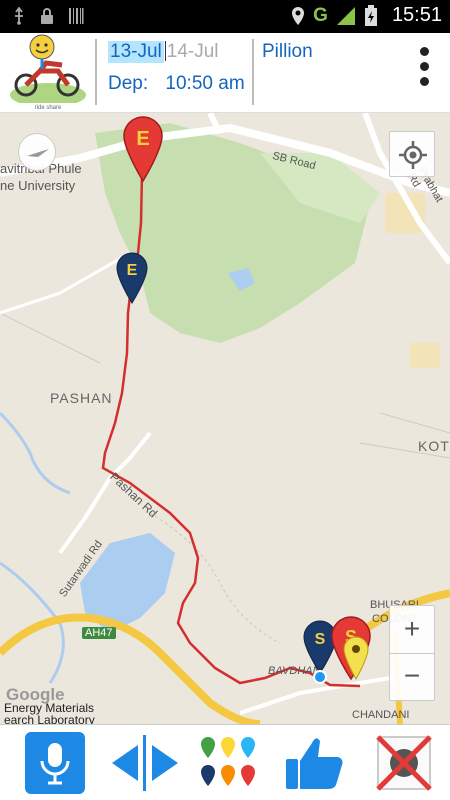 This screenshot has height=800, width=450. I want to click on compass-button, so click(37, 152).